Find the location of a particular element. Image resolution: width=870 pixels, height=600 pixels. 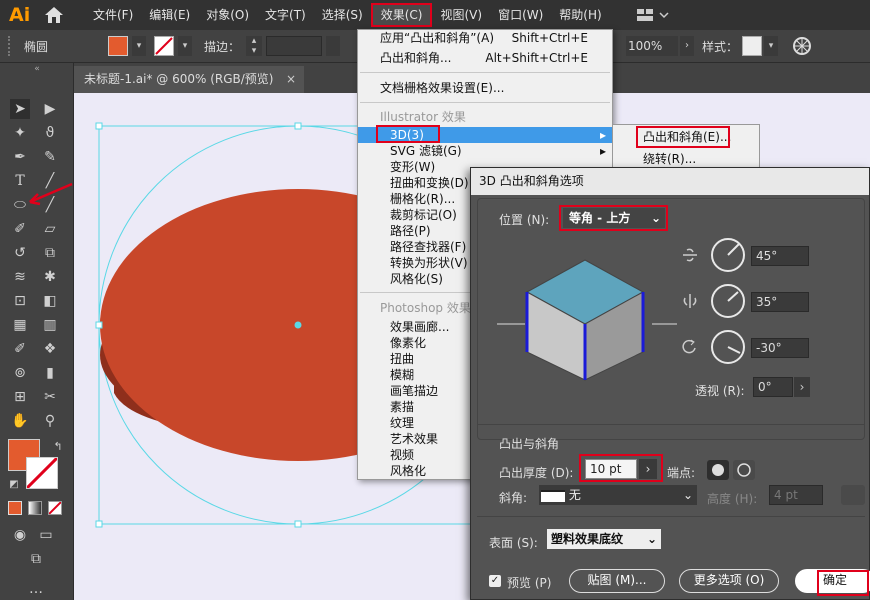

stroke-dropdown is located at coordinates (333, 46).